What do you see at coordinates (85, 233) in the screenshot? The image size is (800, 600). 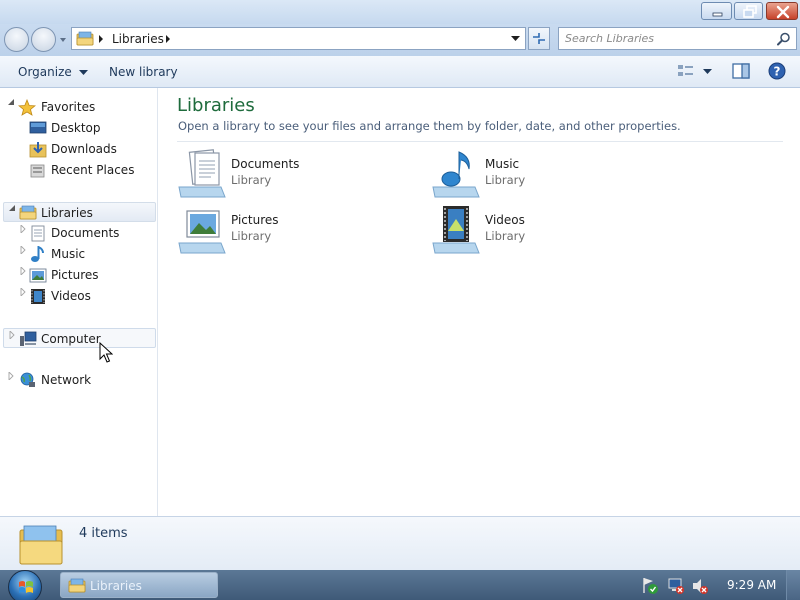 I see `nav-documents-label: Documents` at bounding box center [85, 233].